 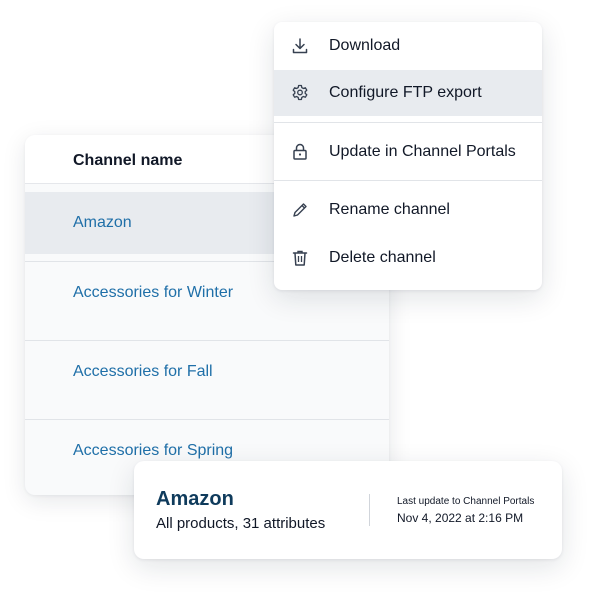 I want to click on vertical-divider, so click(x=369, y=510).